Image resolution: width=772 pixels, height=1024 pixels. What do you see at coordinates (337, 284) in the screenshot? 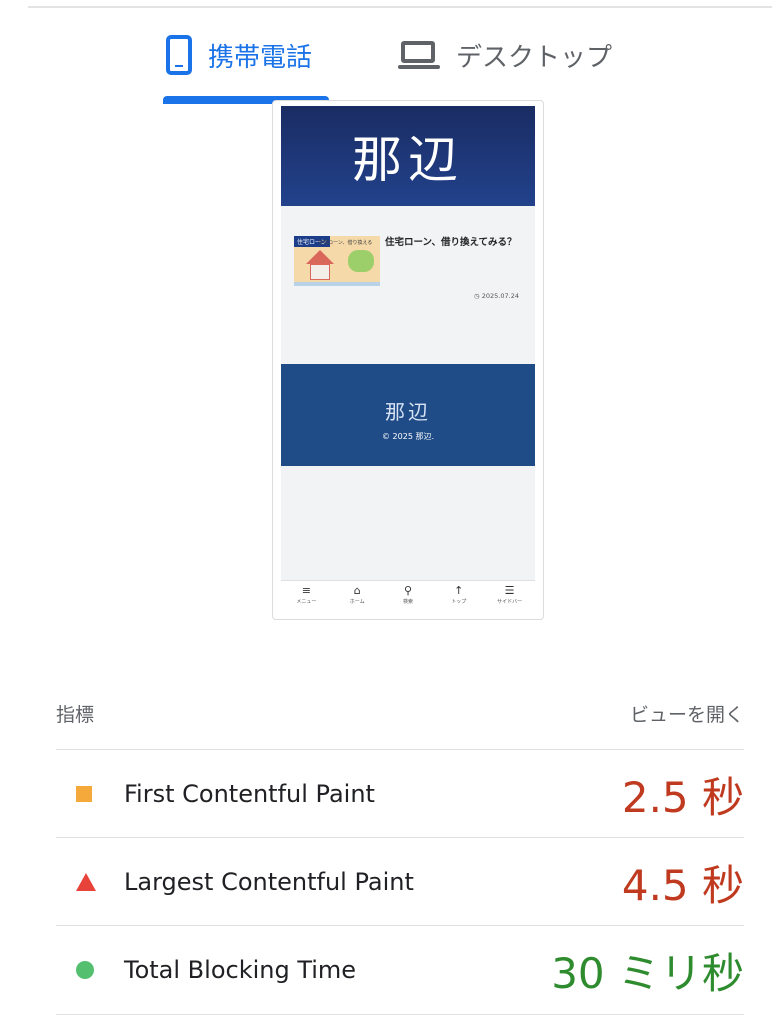
I see `thumbnail-ground` at bounding box center [337, 284].